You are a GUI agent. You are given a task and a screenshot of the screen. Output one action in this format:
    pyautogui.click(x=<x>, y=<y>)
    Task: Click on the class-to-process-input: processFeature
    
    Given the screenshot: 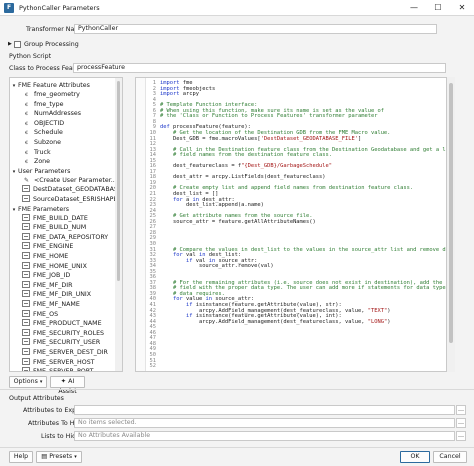 What is the action you would take?
    pyautogui.click(x=259, y=68)
    